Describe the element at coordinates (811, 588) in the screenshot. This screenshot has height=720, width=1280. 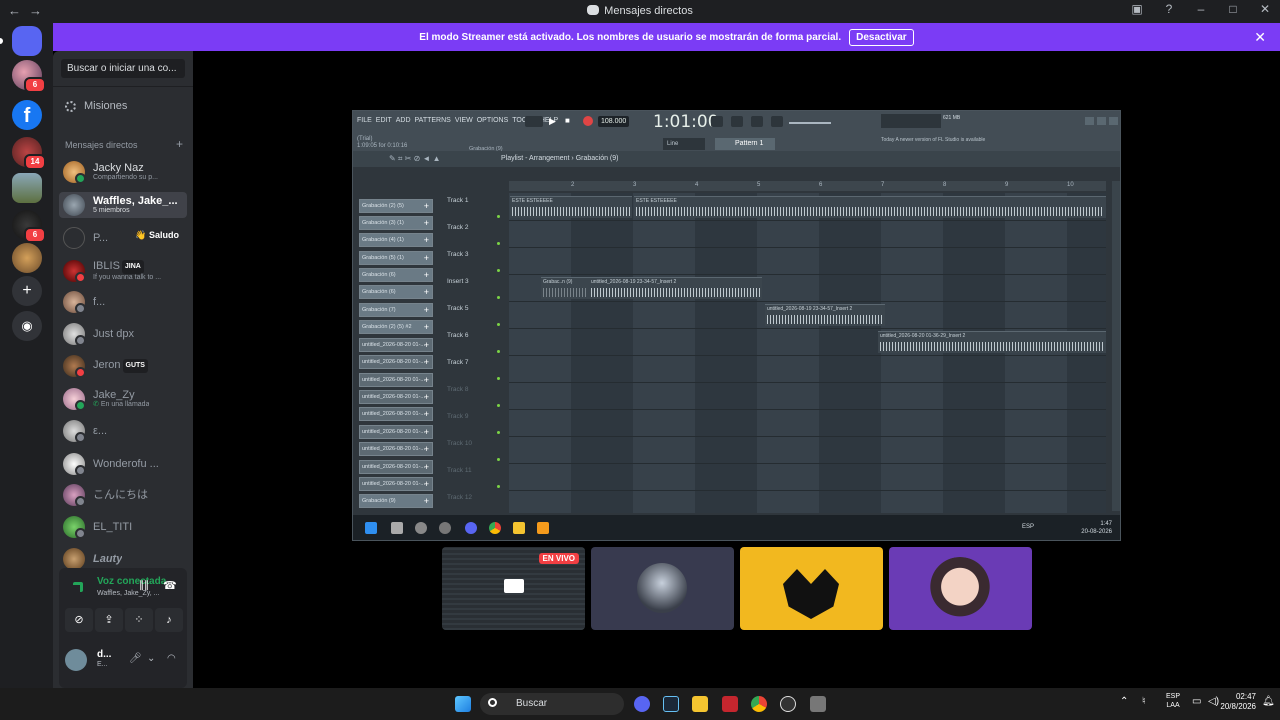
I see `participant-yellow-tile` at that location.